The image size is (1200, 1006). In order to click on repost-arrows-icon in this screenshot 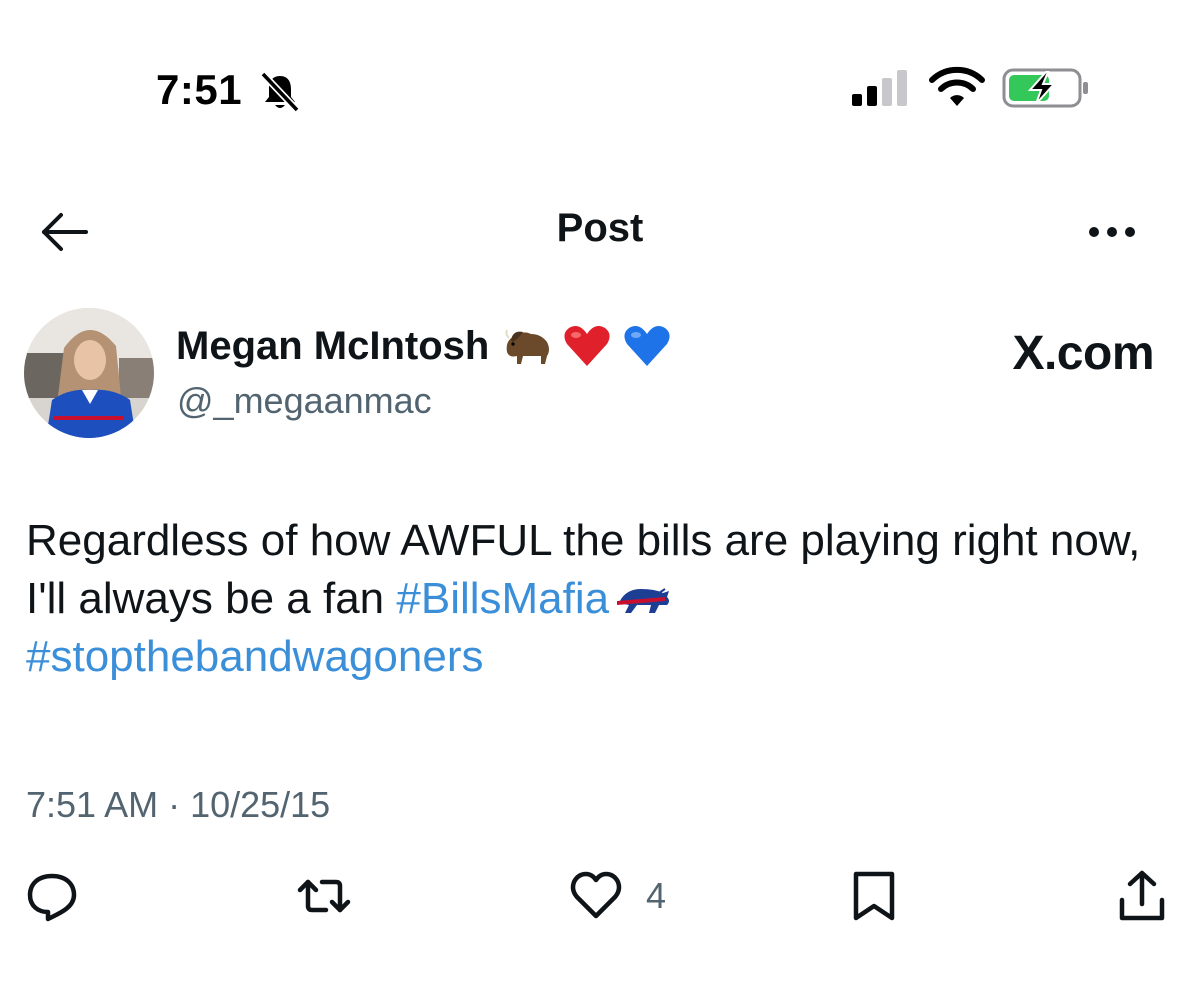, I will do `click(324, 896)`.